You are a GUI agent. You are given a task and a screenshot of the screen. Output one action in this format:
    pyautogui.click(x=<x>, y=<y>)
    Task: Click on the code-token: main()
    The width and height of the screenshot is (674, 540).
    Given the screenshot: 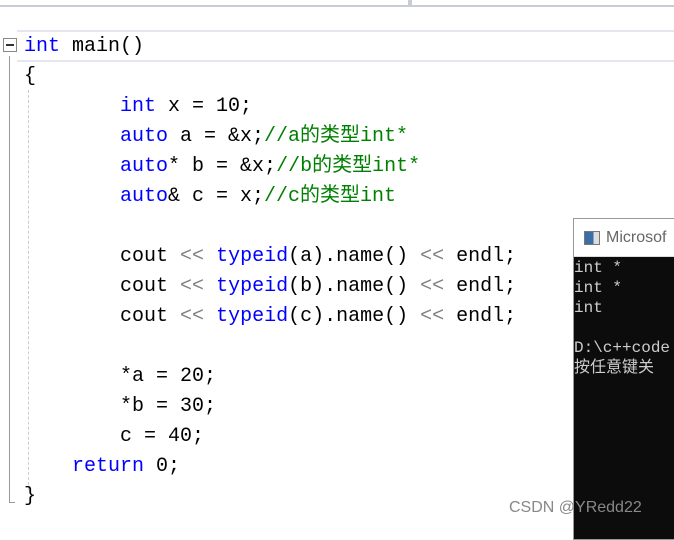 What is the action you would take?
    pyautogui.click(x=102, y=46)
    